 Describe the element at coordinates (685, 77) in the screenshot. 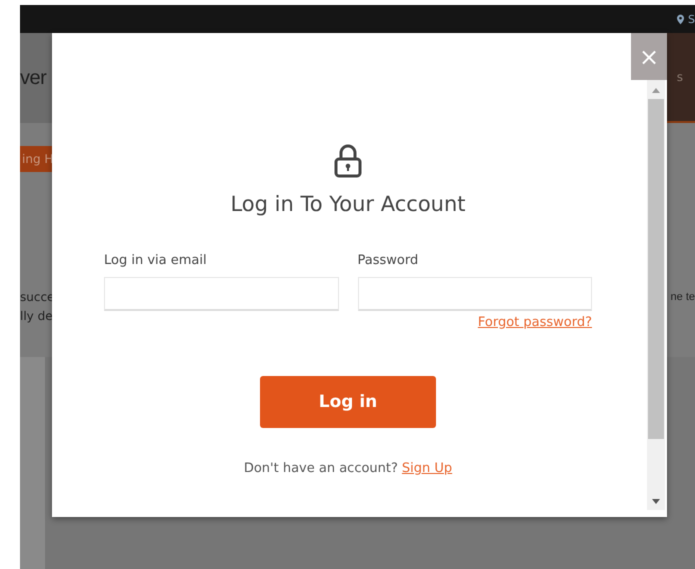

I see `nav-item: s` at that location.